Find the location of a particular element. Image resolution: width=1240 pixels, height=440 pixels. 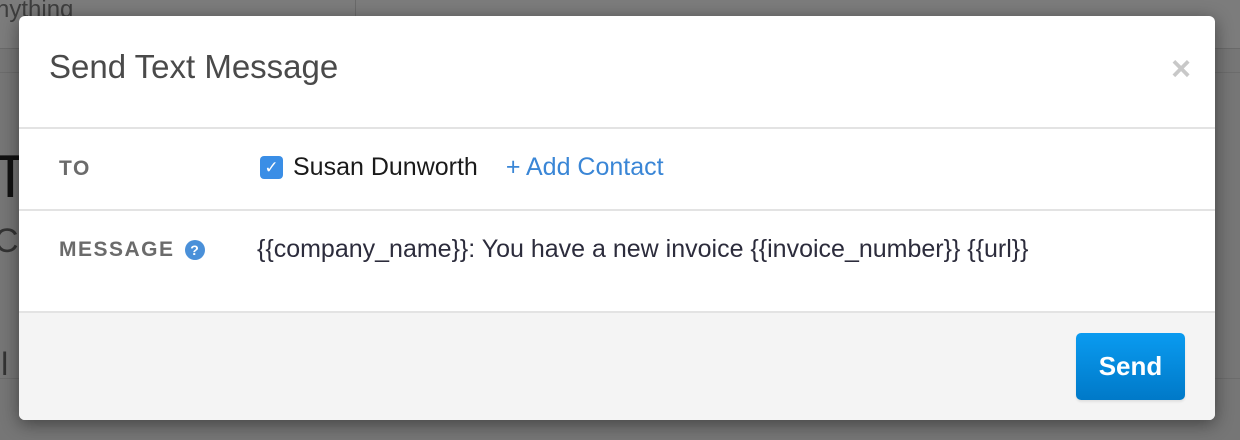

contact-name: Susan Dunworth is located at coordinates (385, 167).